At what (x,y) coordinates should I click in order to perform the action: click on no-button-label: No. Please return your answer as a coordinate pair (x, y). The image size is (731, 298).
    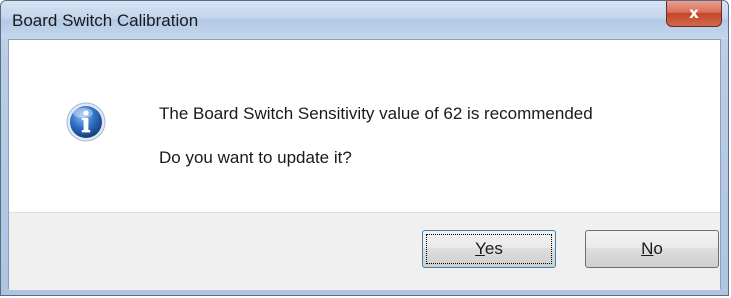
    Looking at the image, I should click on (652, 248).